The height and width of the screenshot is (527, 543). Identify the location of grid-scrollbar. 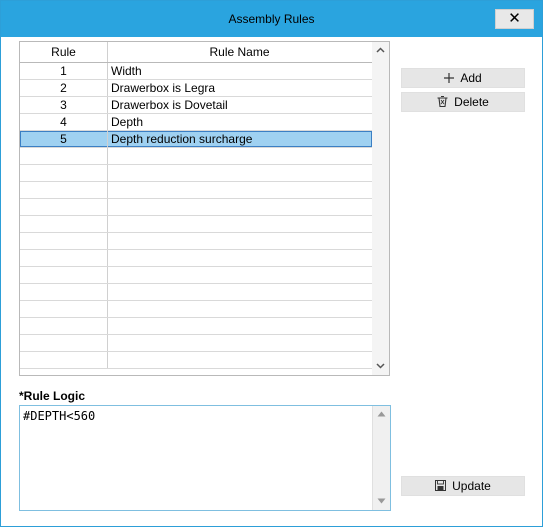
(380, 208).